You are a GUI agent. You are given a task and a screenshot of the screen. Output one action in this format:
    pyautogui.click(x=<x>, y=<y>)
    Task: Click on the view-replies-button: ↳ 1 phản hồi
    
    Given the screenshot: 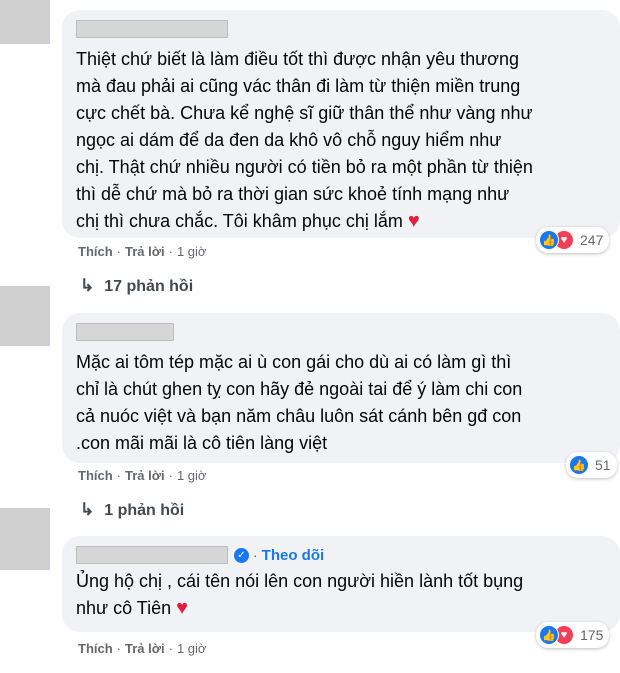 What is the action you would take?
    pyautogui.click(x=132, y=510)
    